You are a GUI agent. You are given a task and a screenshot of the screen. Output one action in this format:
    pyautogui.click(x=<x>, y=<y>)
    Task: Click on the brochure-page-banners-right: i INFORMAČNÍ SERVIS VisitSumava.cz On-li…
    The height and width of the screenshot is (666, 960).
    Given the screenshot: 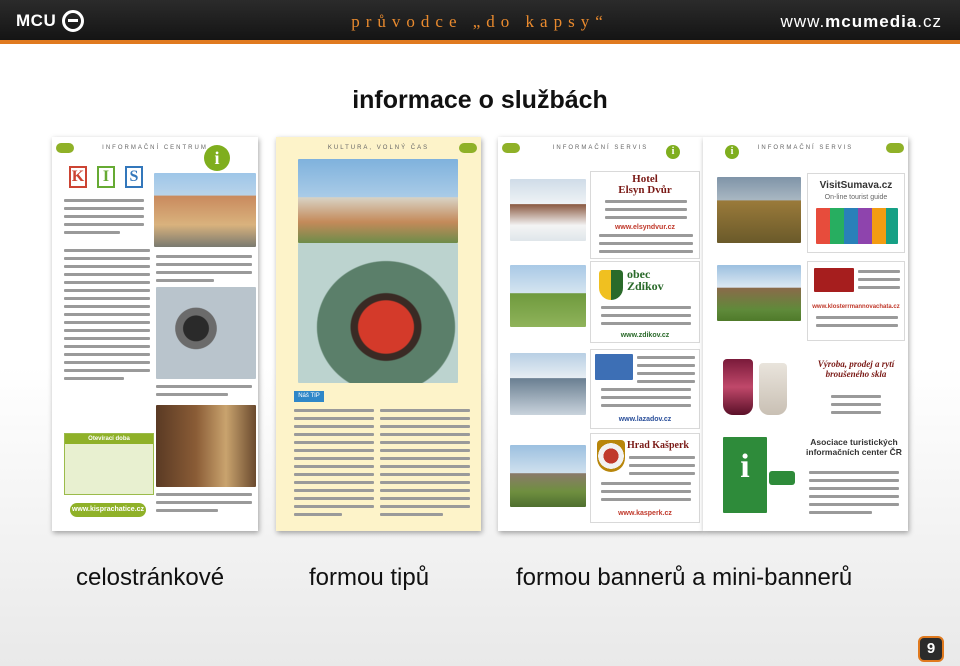 What is the action you would take?
    pyautogui.click(x=805, y=334)
    